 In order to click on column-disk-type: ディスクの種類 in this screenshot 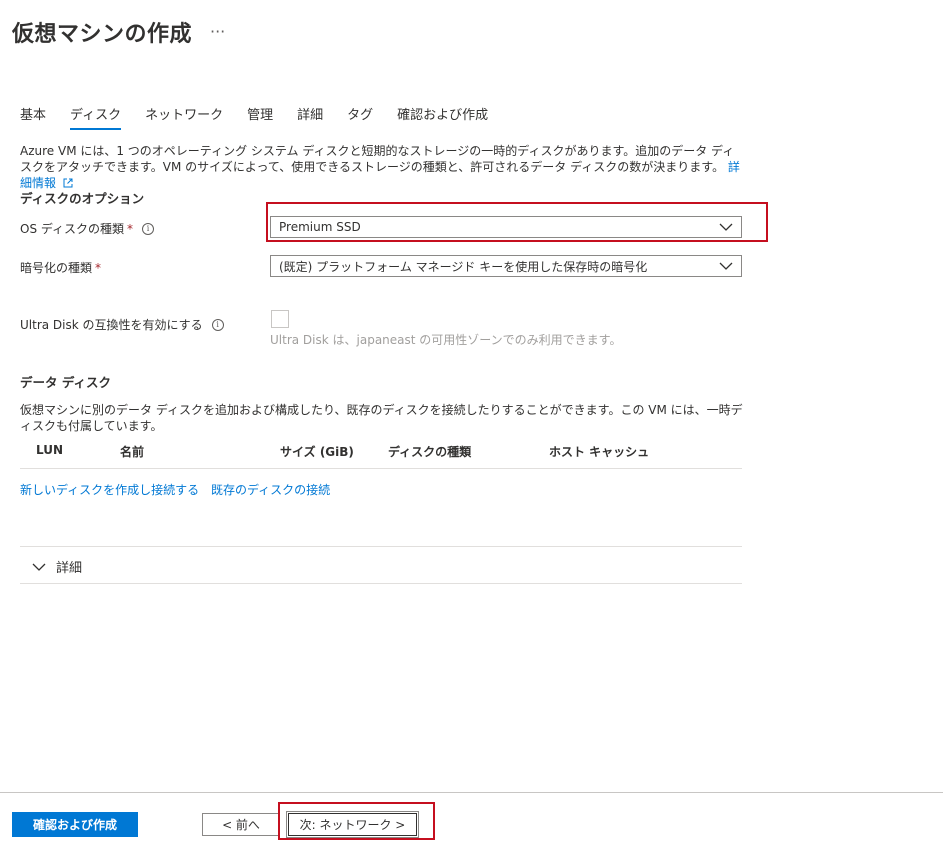, I will do `click(430, 452)`.